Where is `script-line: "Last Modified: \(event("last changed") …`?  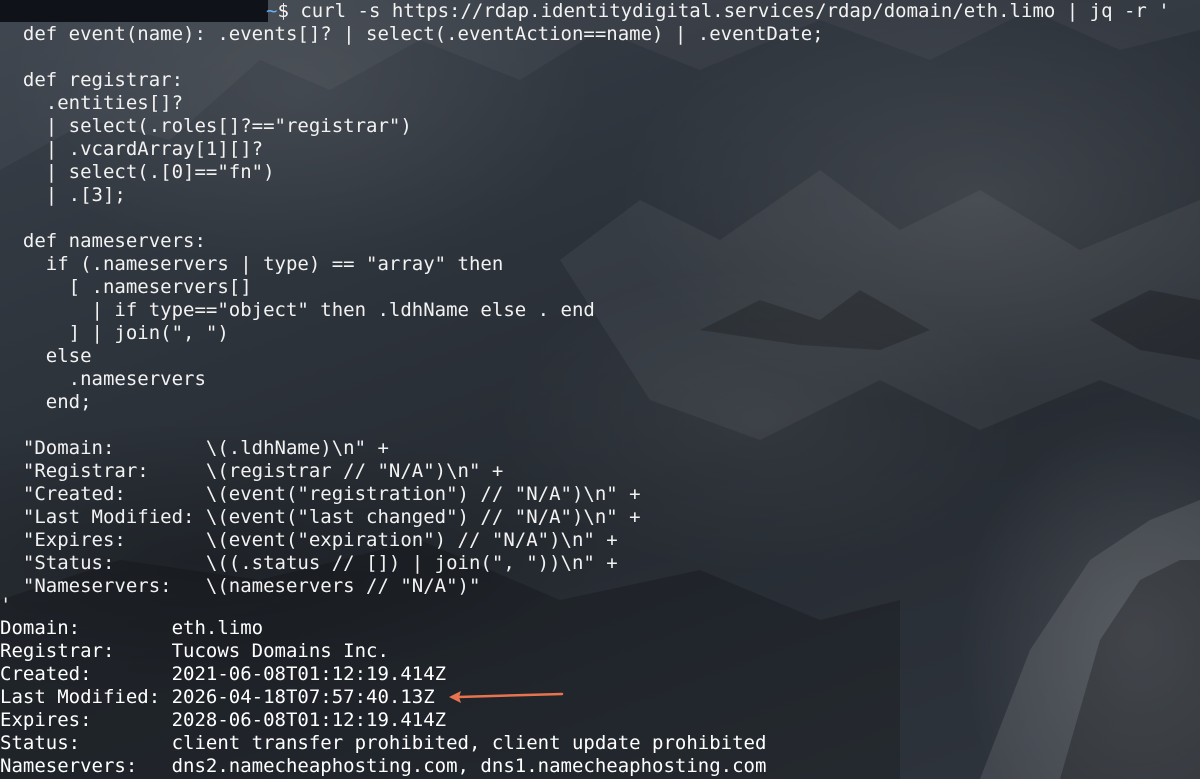
script-line: "Last Modified: \(event("last changed") … is located at coordinates (320, 517).